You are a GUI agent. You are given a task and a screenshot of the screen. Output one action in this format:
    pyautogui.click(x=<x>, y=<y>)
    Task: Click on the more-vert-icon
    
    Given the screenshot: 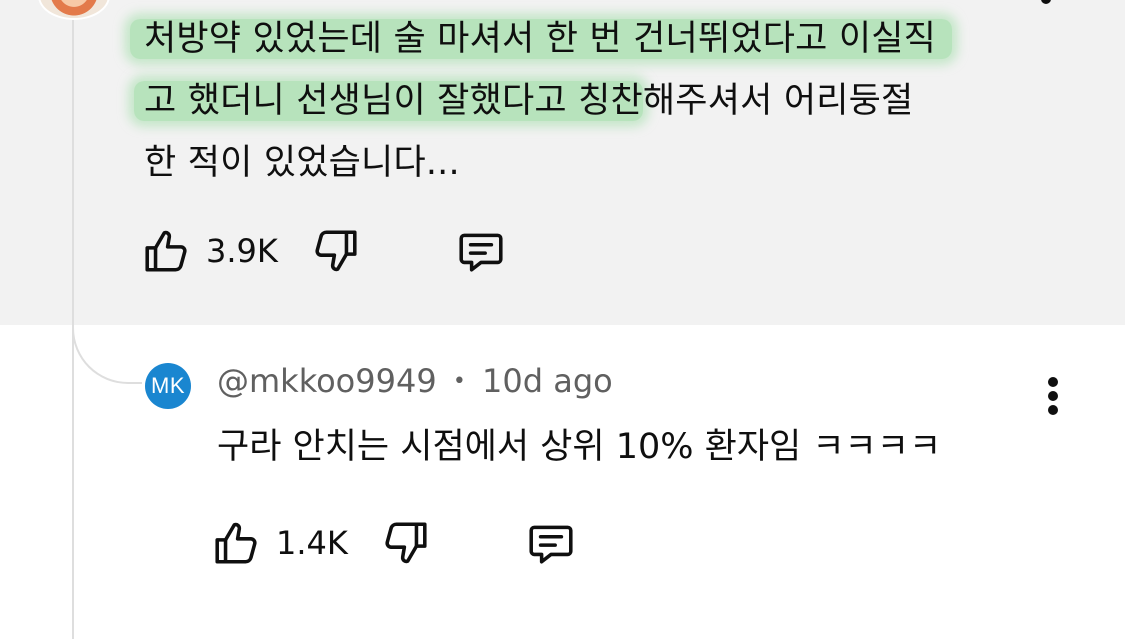 What is the action you would take?
    pyautogui.click(x=1053, y=397)
    